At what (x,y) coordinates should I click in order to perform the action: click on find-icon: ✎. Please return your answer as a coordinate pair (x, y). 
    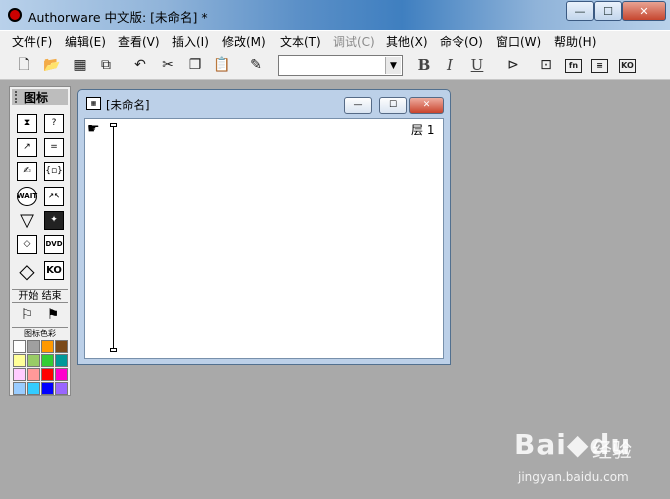
    Looking at the image, I should click on (256, 65).